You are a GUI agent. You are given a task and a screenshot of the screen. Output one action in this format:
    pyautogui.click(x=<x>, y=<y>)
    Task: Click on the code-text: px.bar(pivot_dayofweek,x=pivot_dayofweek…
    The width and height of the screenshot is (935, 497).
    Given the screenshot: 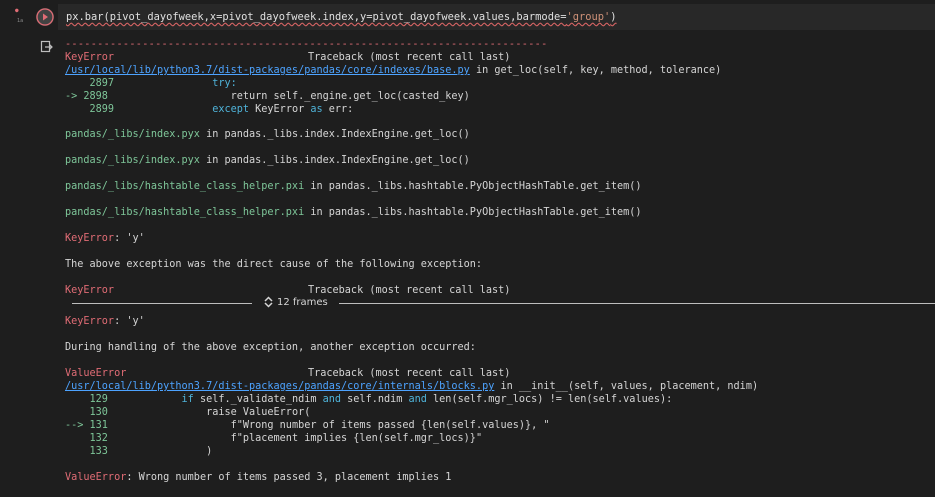 What is the action you would take?
    pyautogui.click(x=316, y=17)
    